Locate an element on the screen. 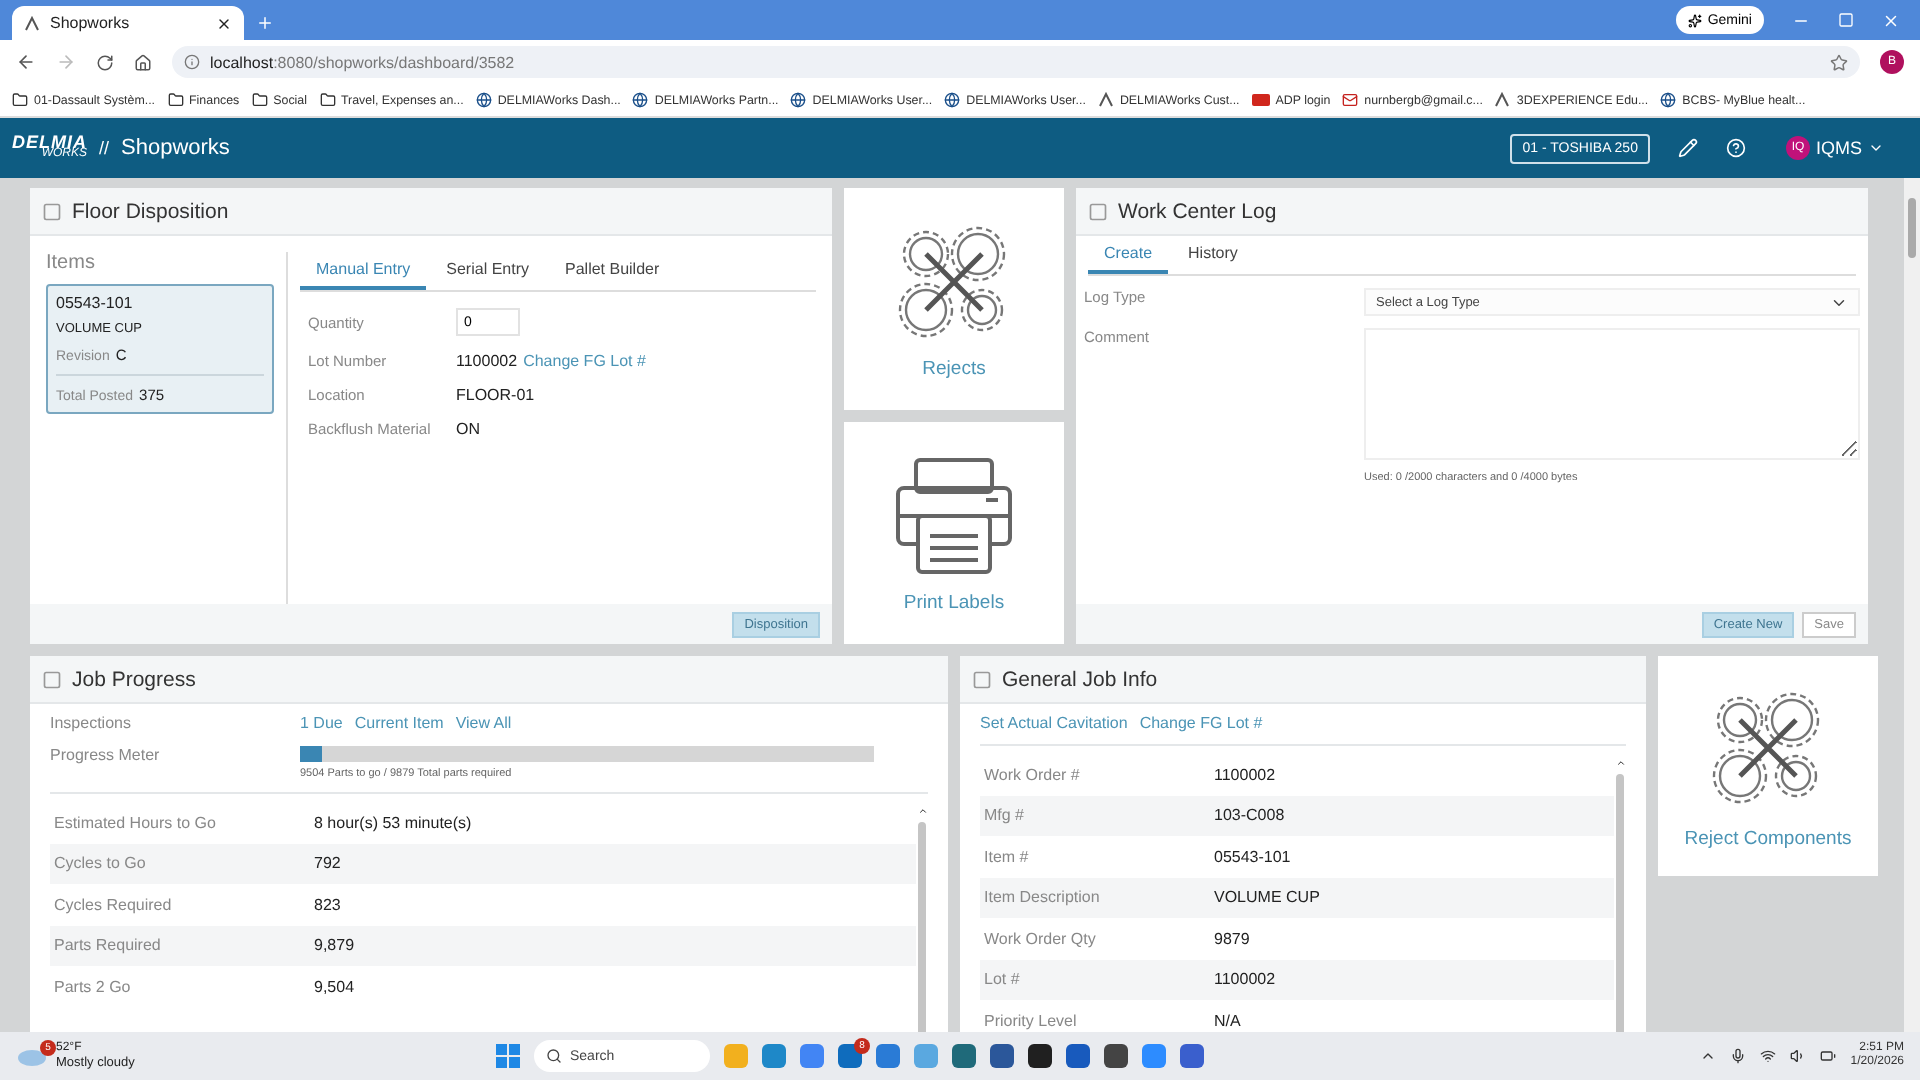 The height and width of the screenshot is (1080, 1920). row-value: N/A is located at coordinates (1228, 1020).